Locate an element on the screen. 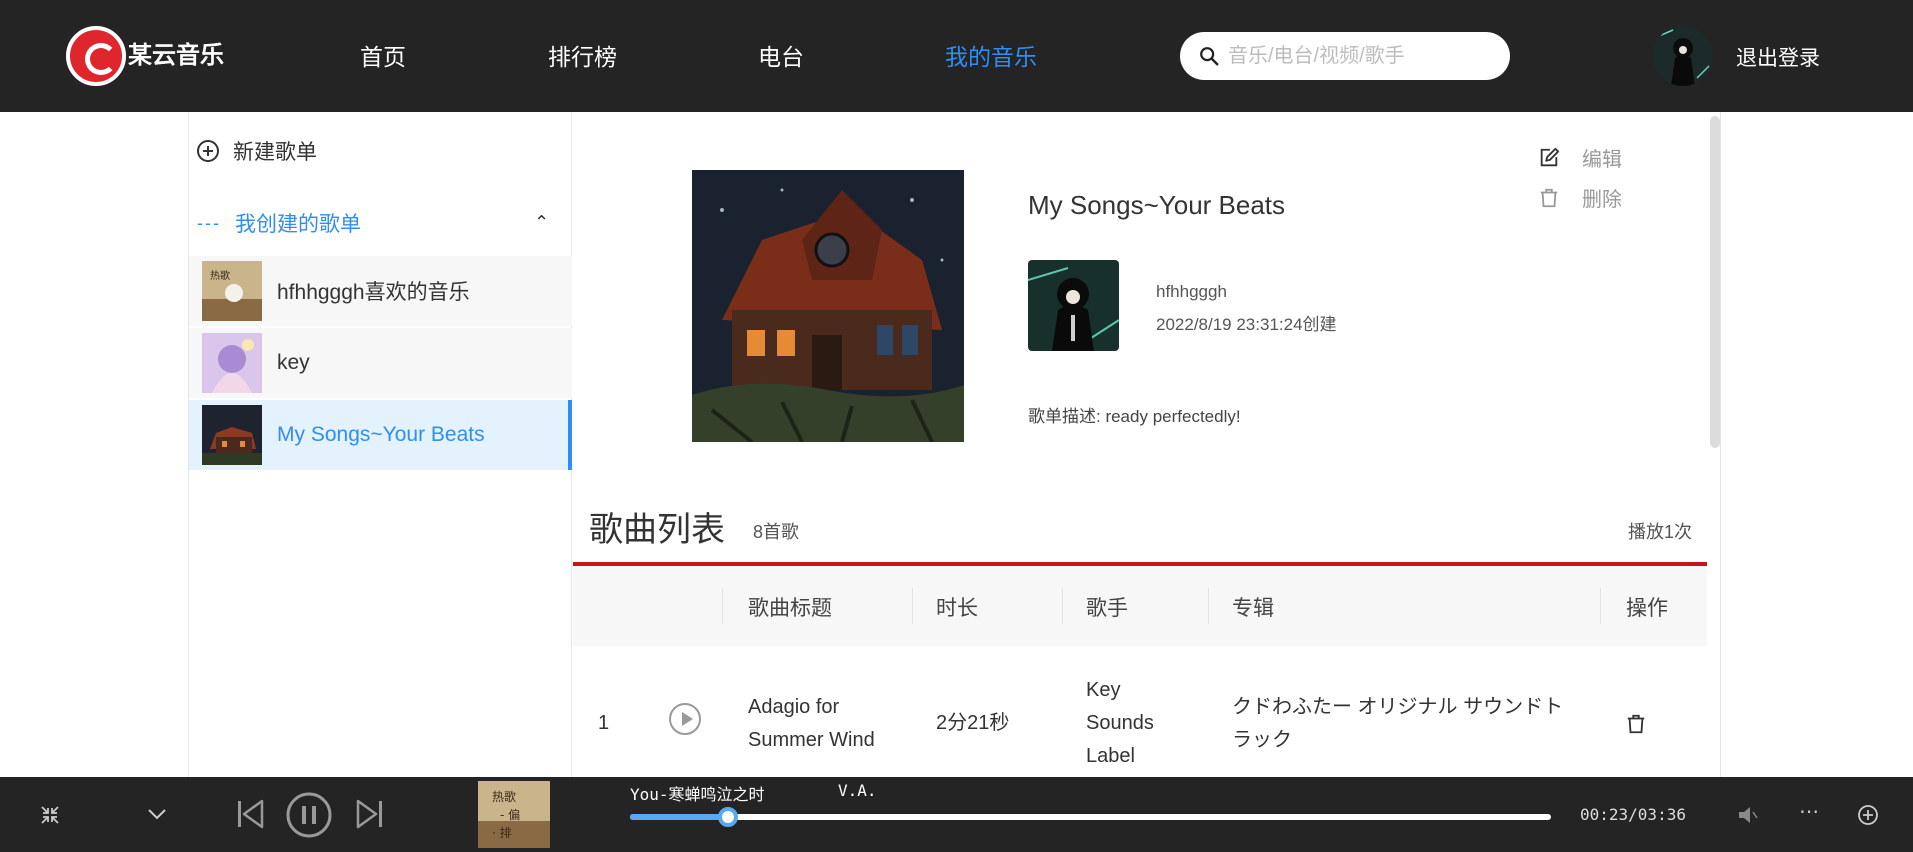  nav-home: 首页 is located at coordinates (383, 55).